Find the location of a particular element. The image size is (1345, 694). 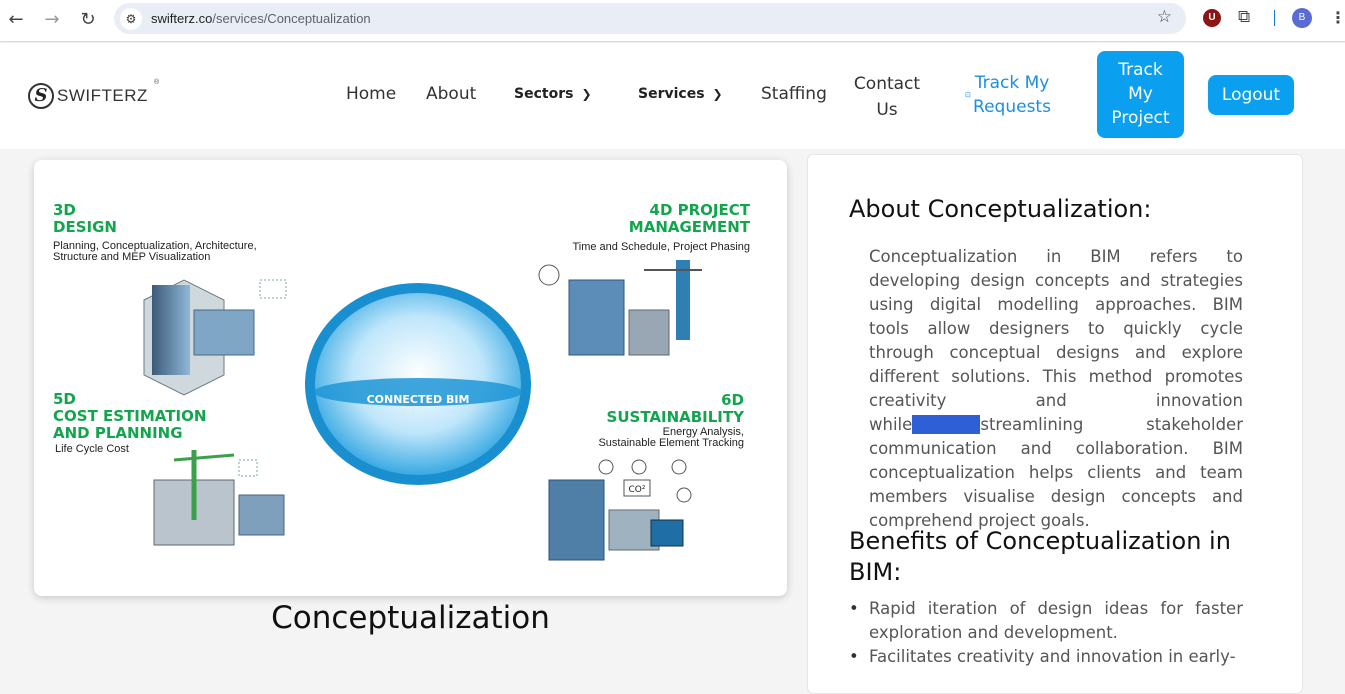

nav-about: About is located at coordinates (451, 94).